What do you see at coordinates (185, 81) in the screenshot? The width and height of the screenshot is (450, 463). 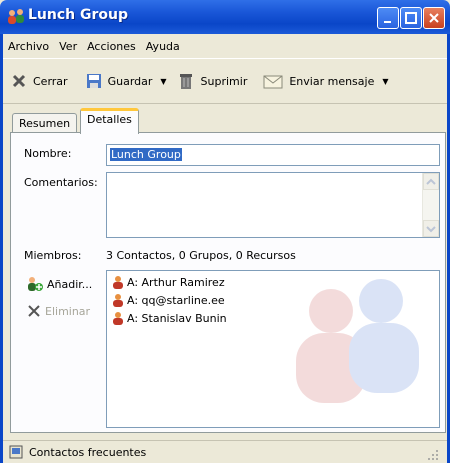 I see `trash-icon` at bounding box center [185, 81].